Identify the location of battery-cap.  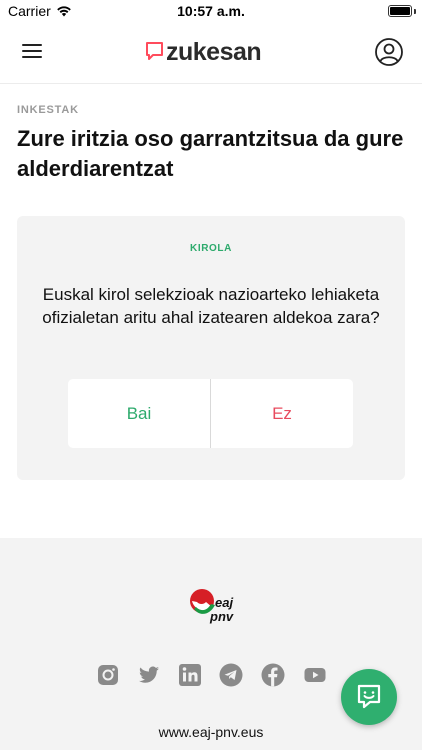
(415, 11).